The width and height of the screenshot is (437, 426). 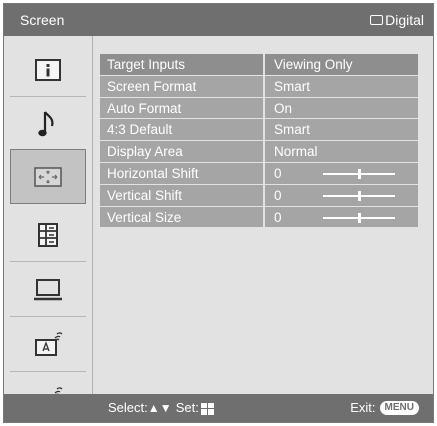 What do you see at coordinates (341, 64) in the screenshot?
I see `row-value: Viewing Only` at bounding box center [341, 64].